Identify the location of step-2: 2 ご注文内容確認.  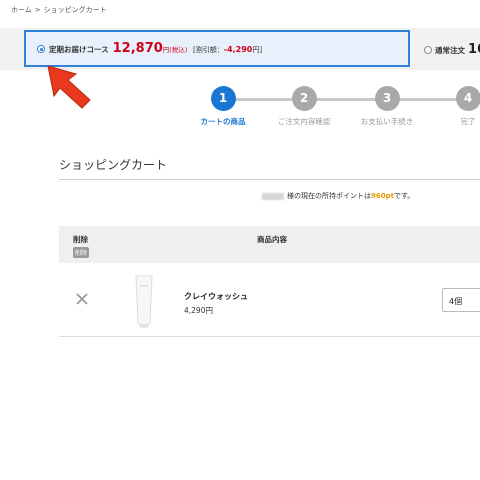
(304, 106).